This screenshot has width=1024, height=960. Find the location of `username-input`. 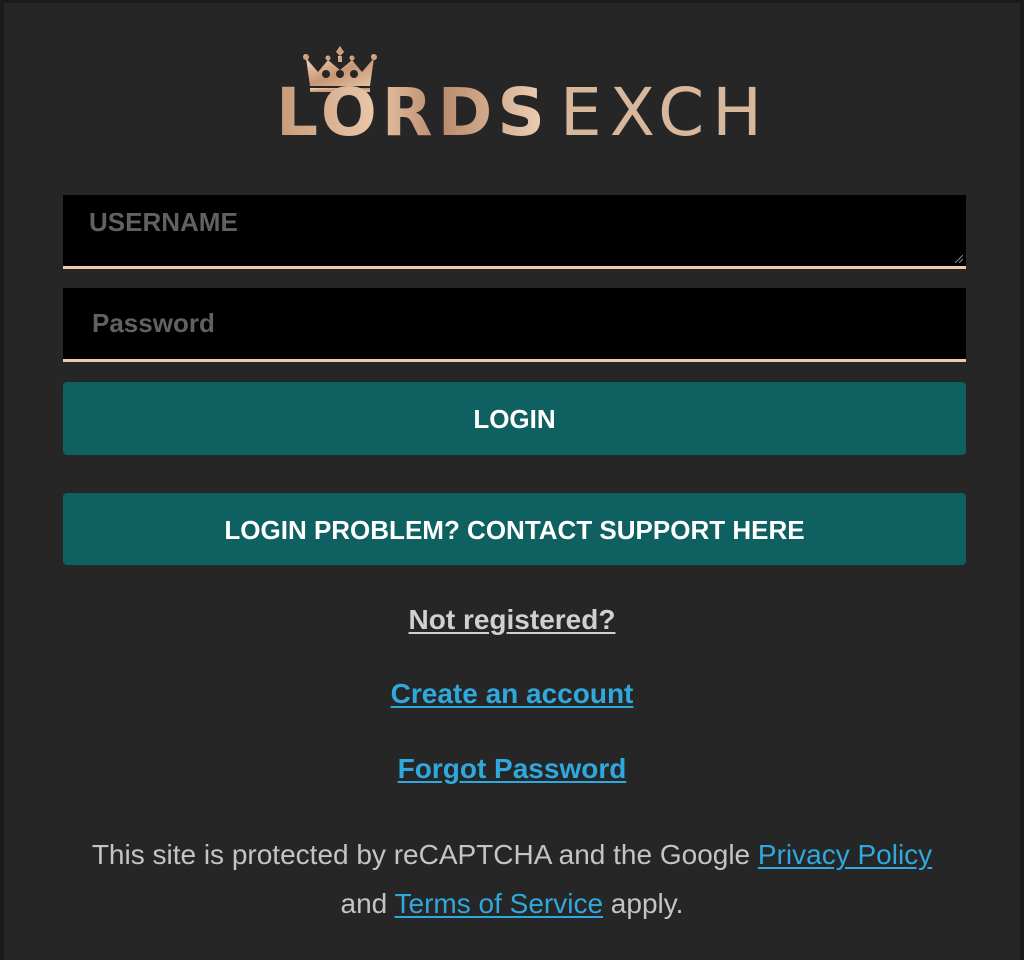

username-input is located at coordinates (514, 230).